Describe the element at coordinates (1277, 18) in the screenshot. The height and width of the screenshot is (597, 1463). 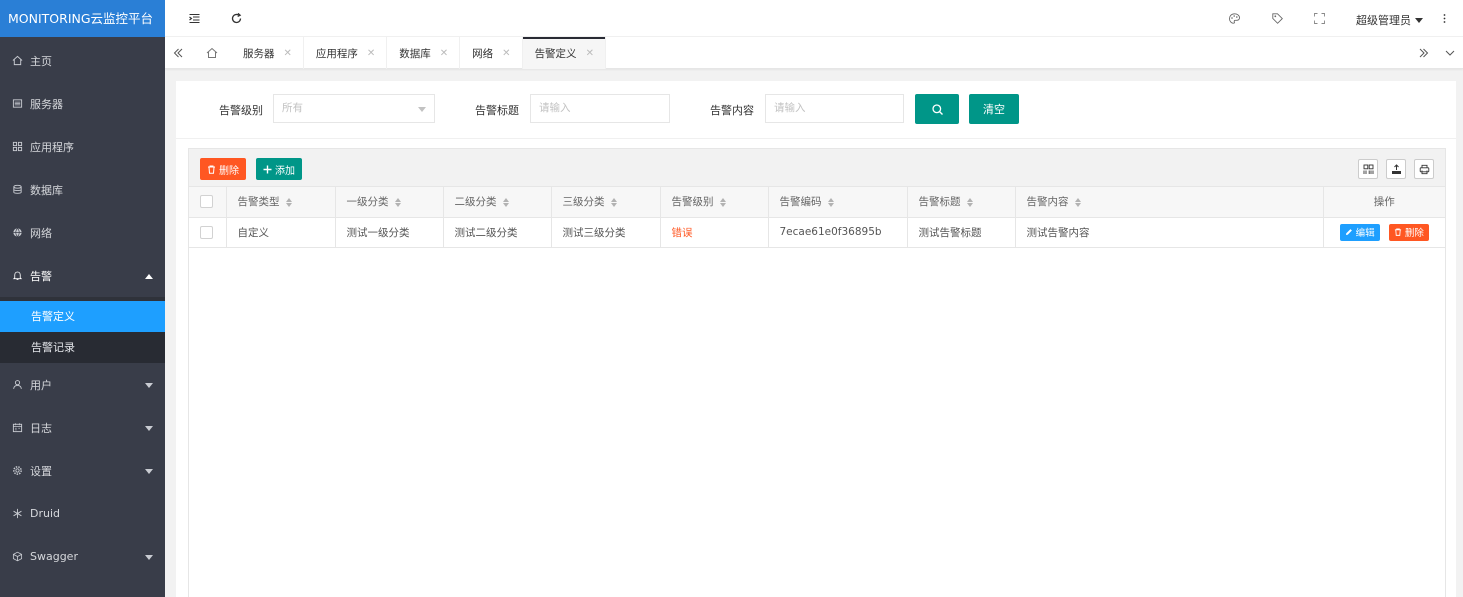
I see `tag-icon` at that location.